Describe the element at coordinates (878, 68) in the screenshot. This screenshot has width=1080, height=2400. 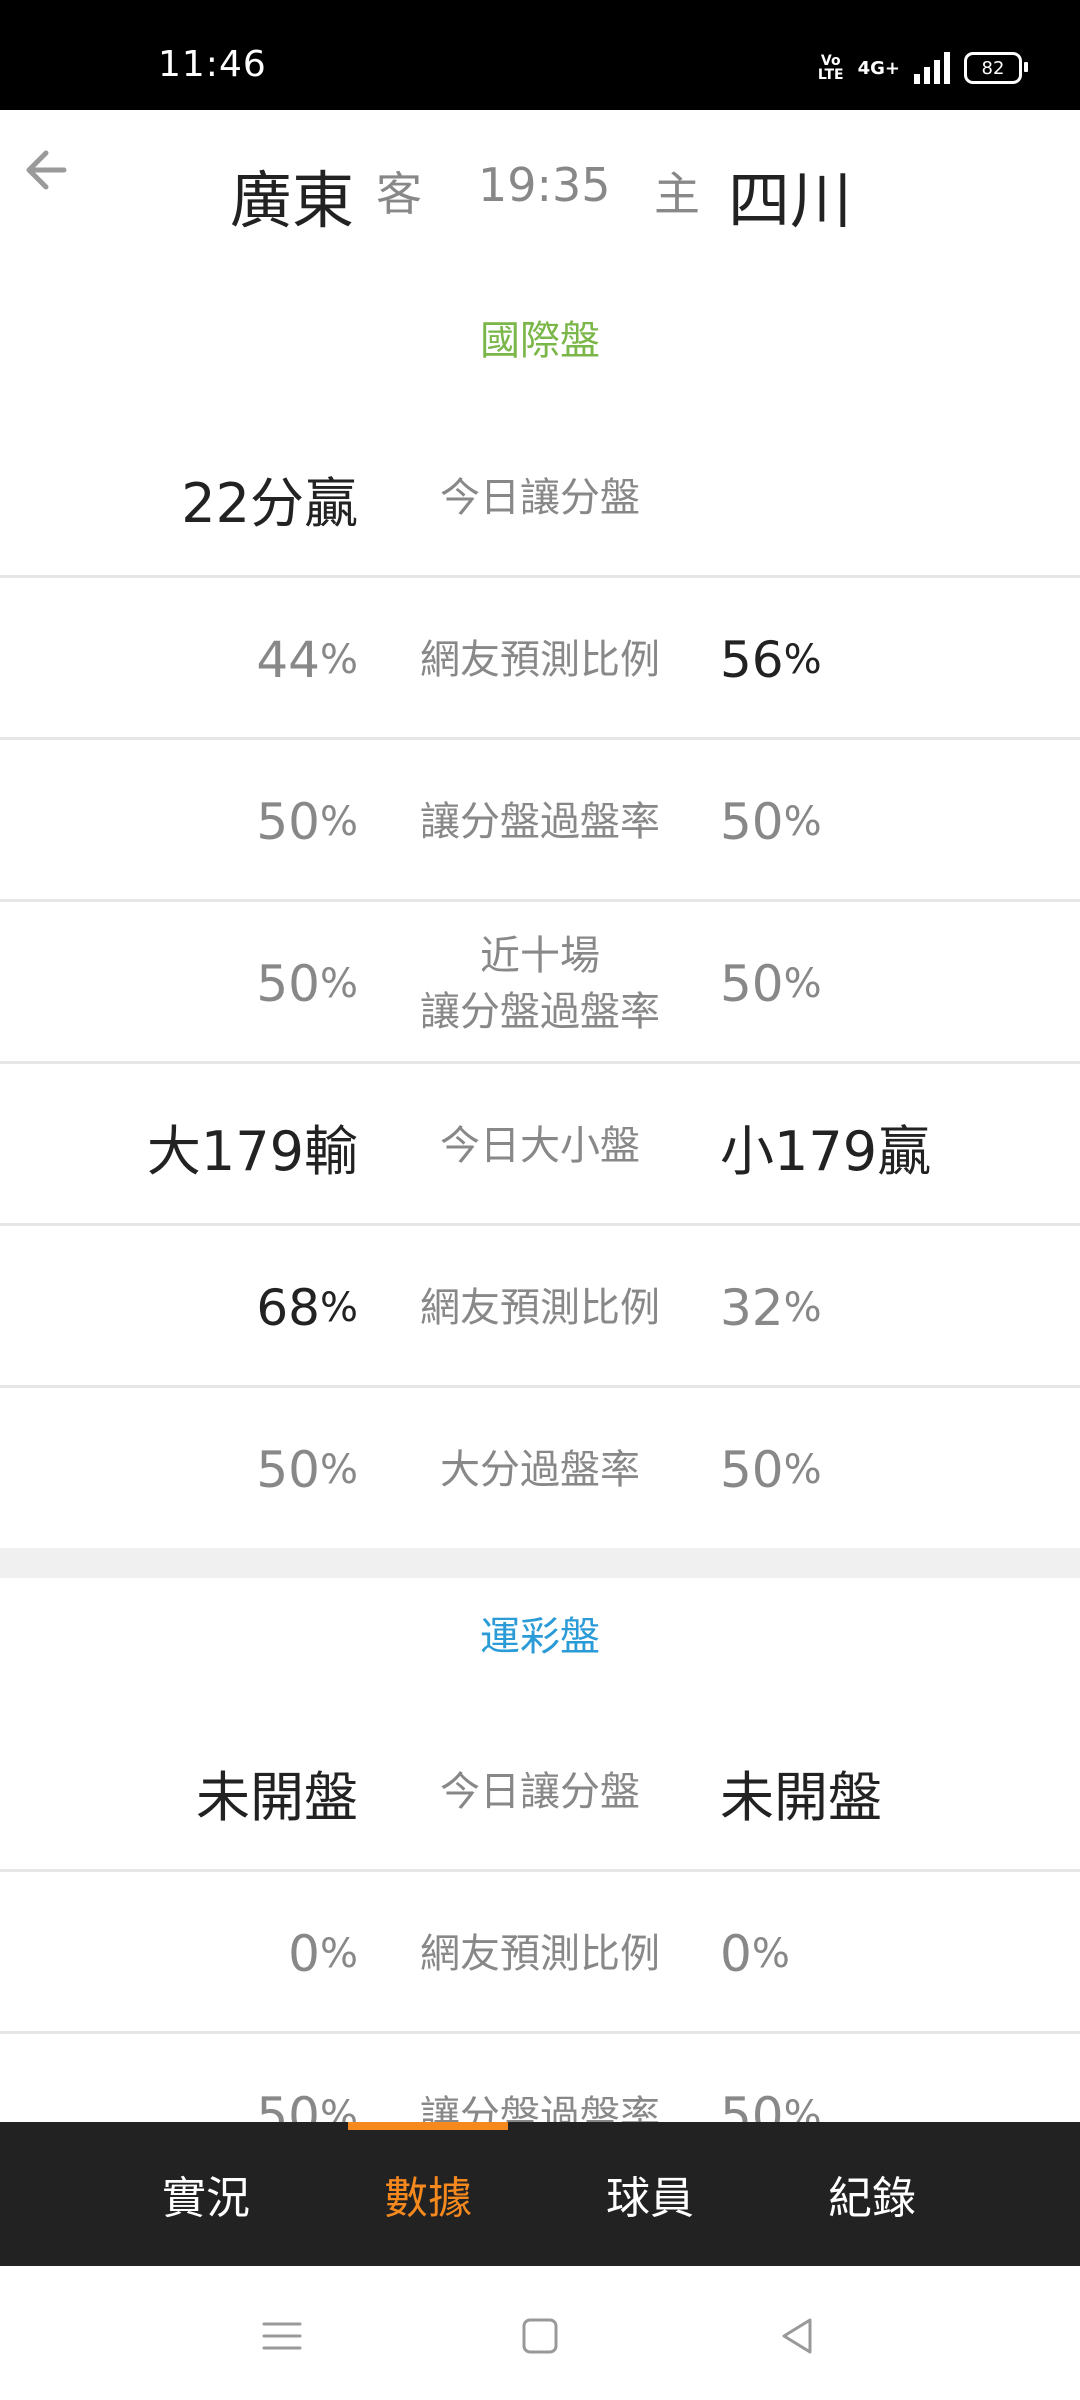
I see `network-type: 4G+` at that location.